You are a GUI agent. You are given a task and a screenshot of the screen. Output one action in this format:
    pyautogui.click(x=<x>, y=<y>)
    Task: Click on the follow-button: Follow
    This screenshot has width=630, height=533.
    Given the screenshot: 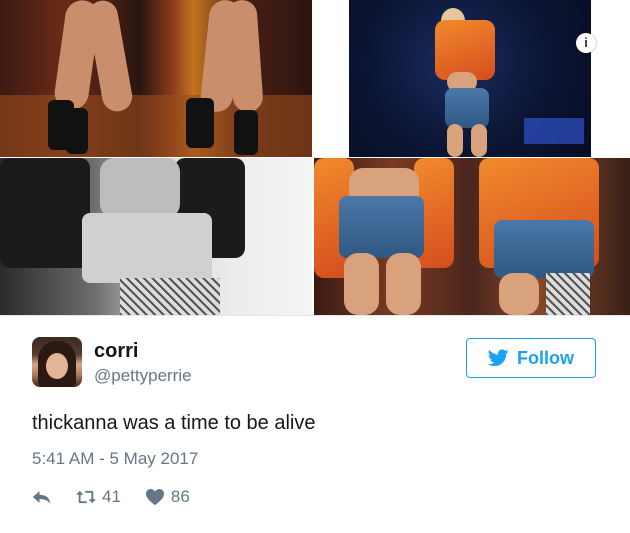 What is the action you would take?
    pyautogui.click(x=531, y=358)
    